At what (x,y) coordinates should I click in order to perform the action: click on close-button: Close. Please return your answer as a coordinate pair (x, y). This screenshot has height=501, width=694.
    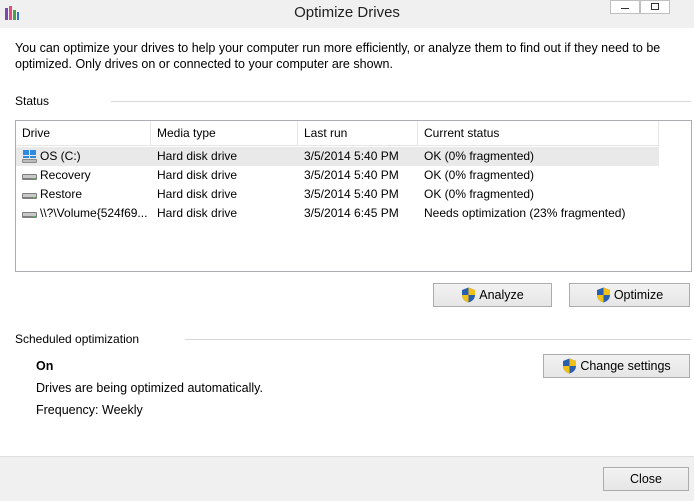
    Looking at the image, I should click on (646, 479).